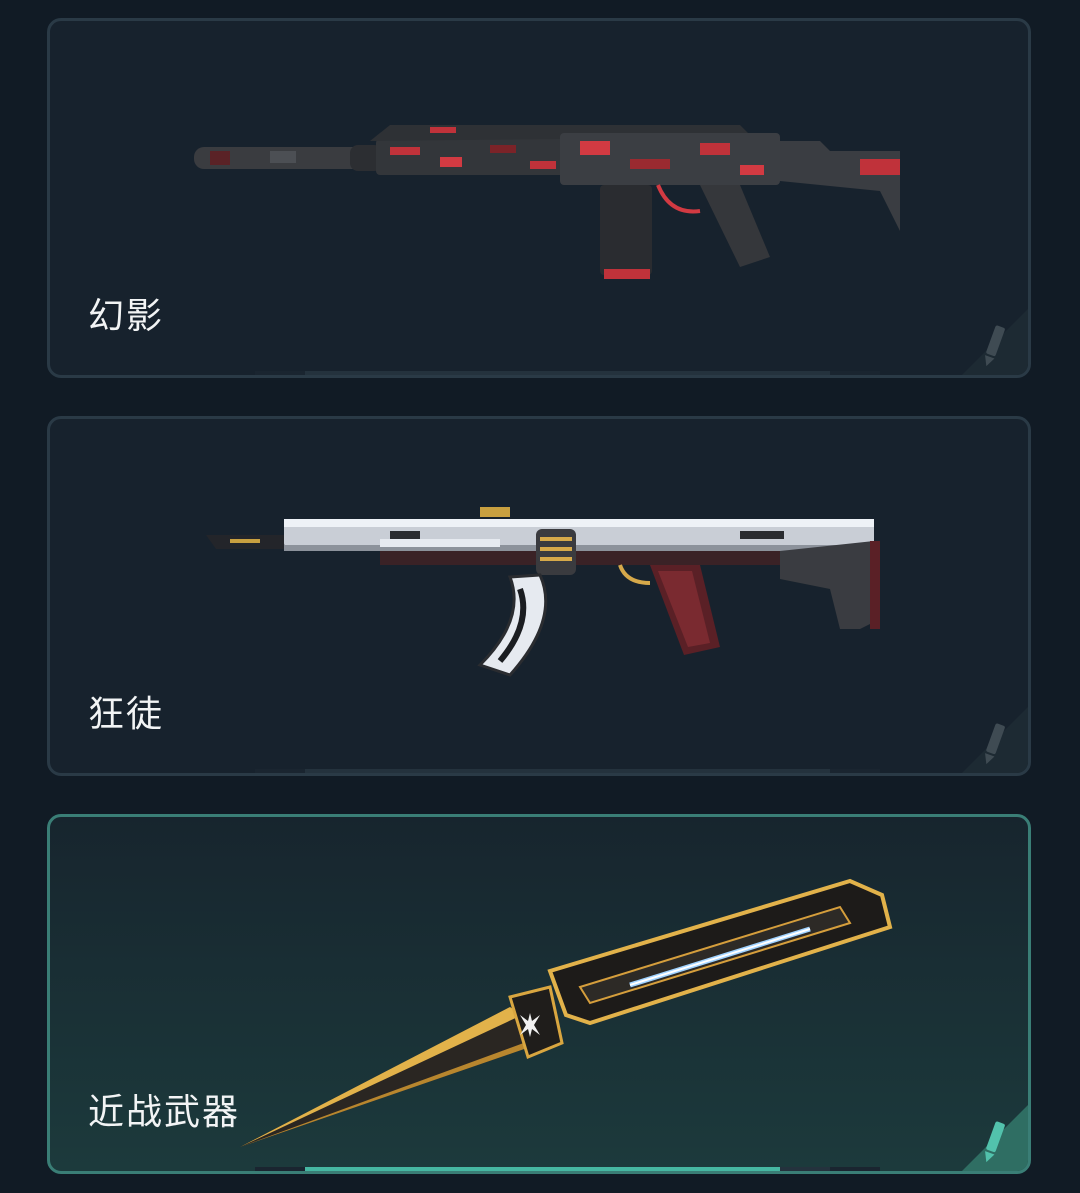 This screenshot has height=1193, width=1080. I want to click on phantom-rifle-image, so click(547, 202).